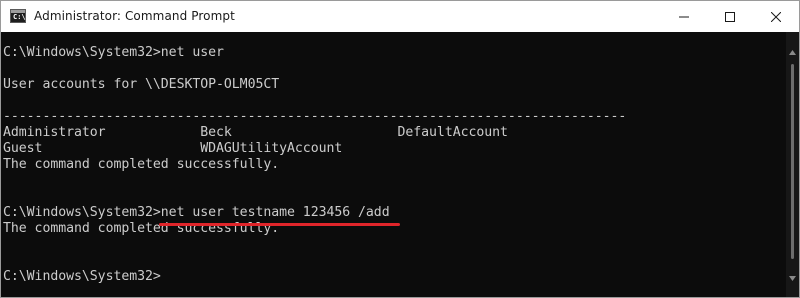  I want to click on title-bar: C:\ Administrator: Command Prompt, so click(400, 16).